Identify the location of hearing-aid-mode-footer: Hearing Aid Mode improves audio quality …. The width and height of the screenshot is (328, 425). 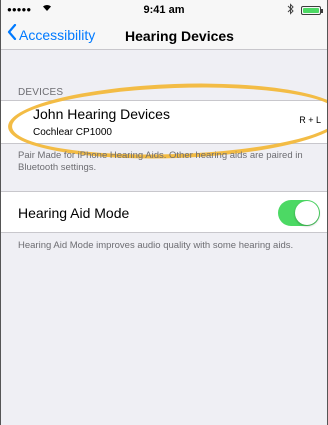
(156, 245).